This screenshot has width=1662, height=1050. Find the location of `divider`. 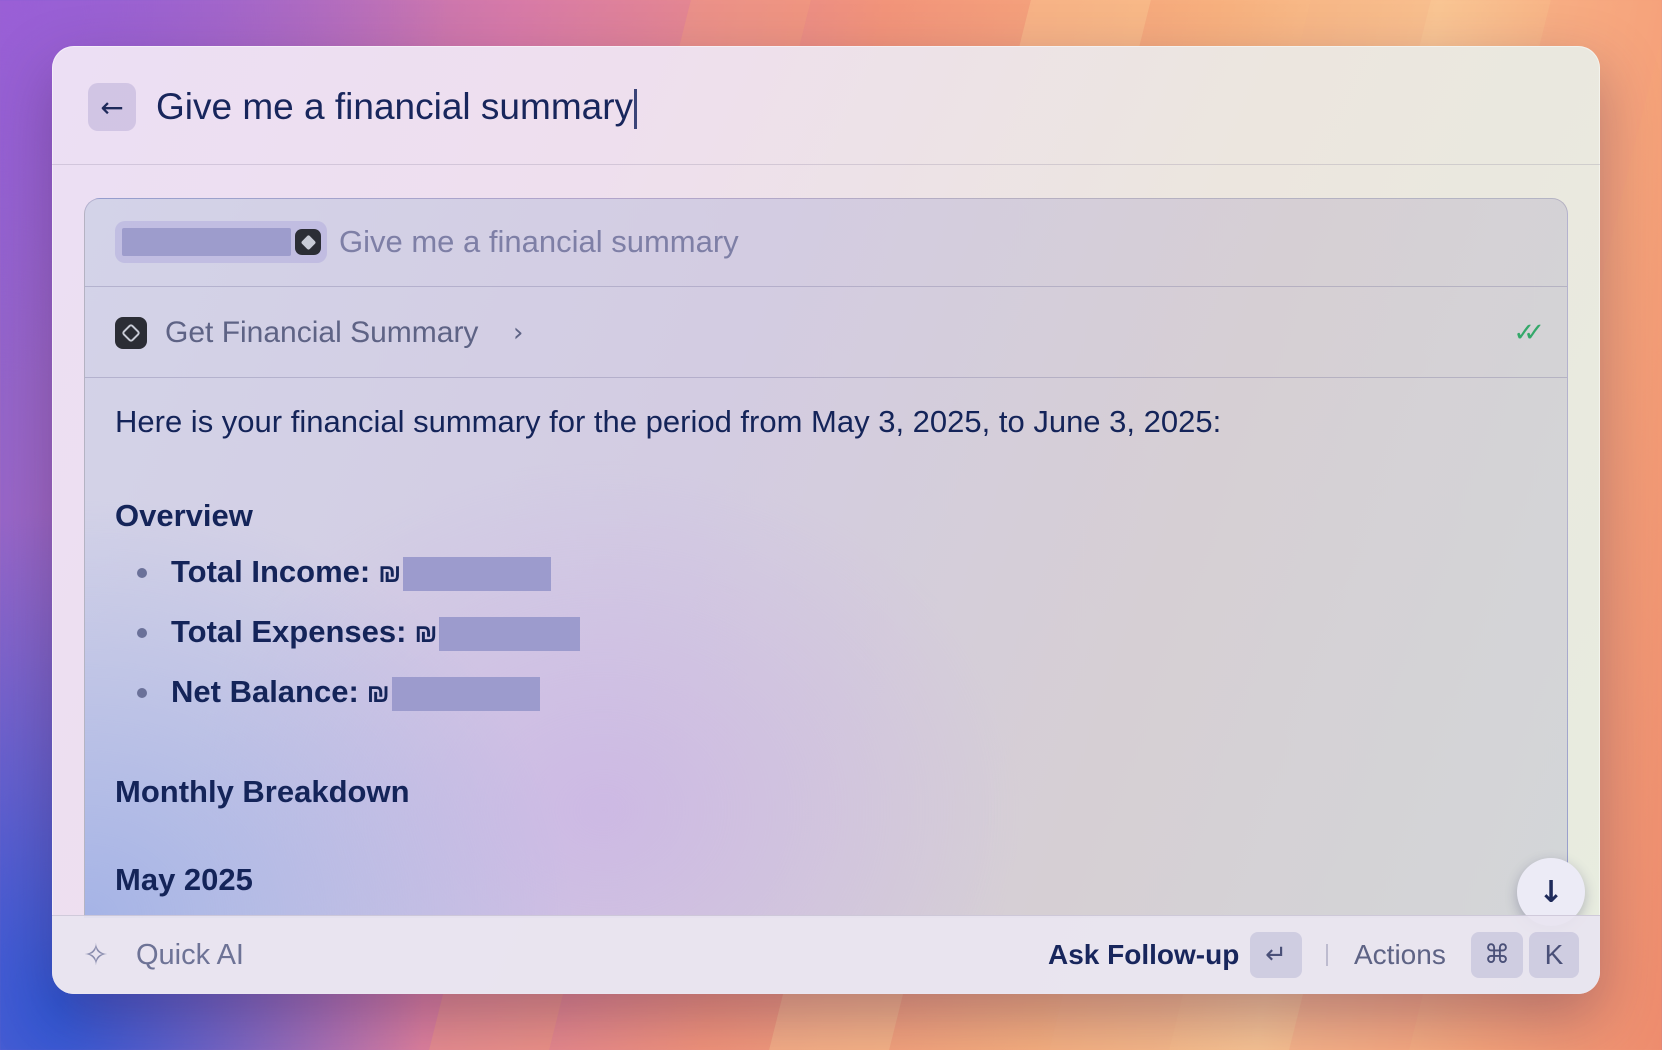

divider is located at coordinates (1327, 955).